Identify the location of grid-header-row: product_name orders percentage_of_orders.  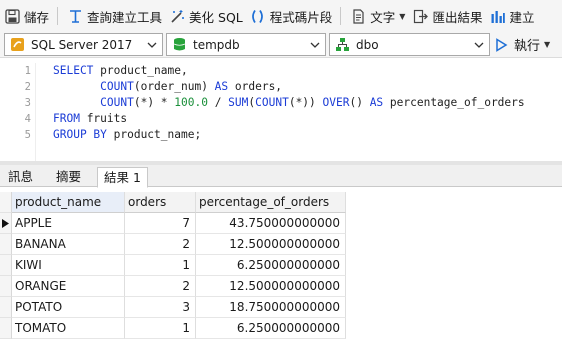
(281, 202).